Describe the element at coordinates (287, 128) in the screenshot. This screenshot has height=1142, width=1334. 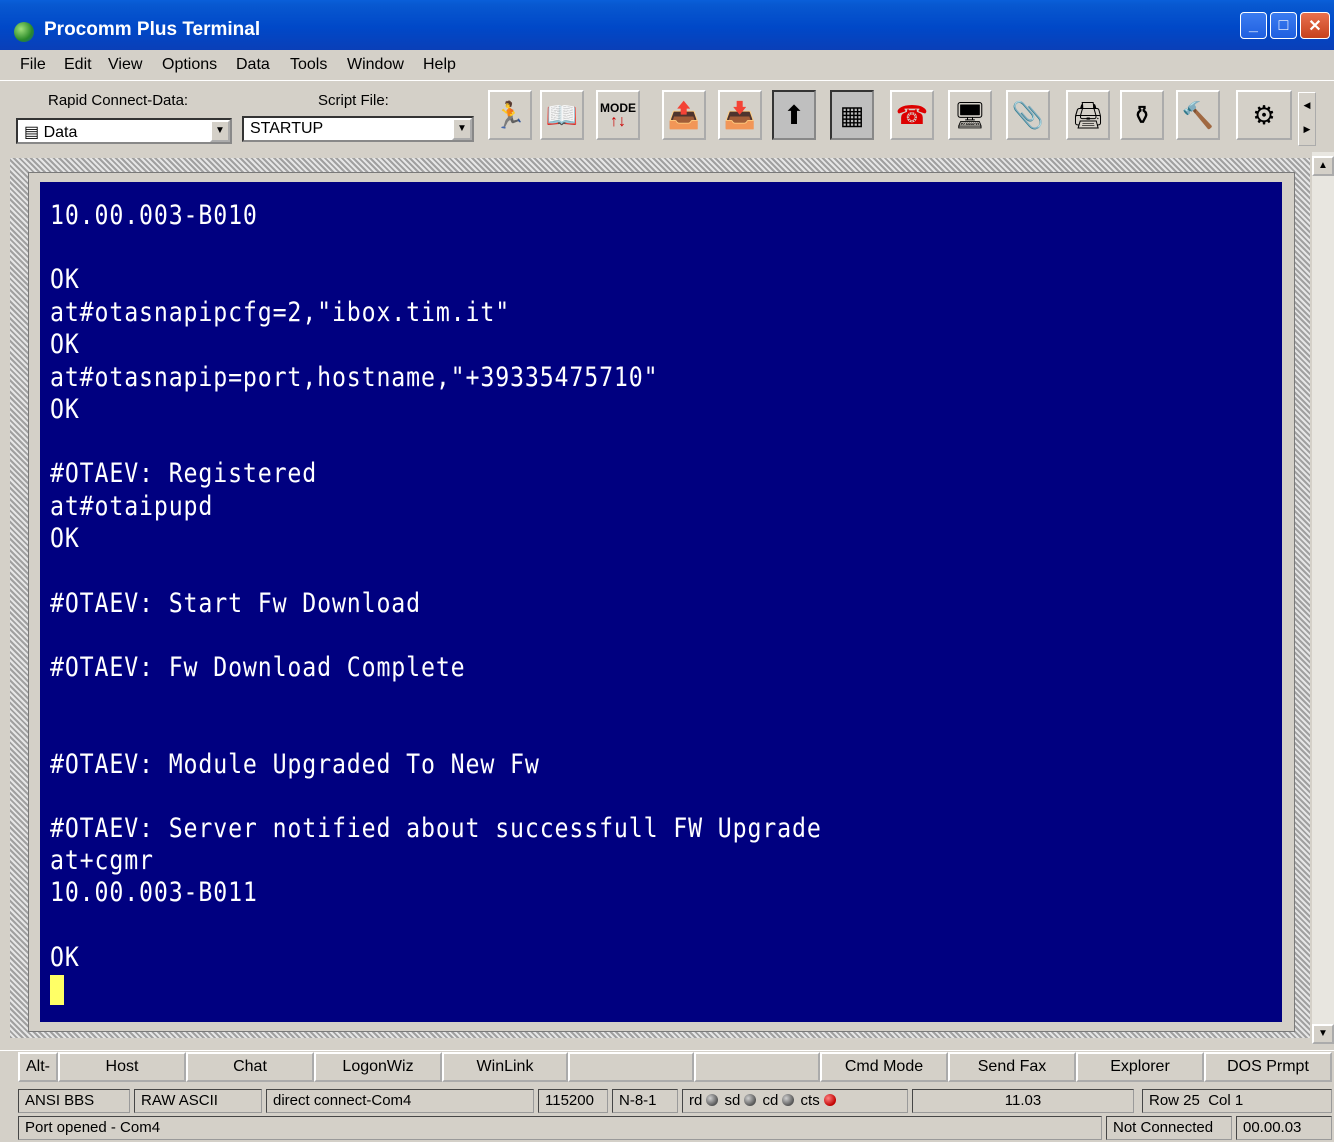
I see `script-file-value: STARTUP` at that location.